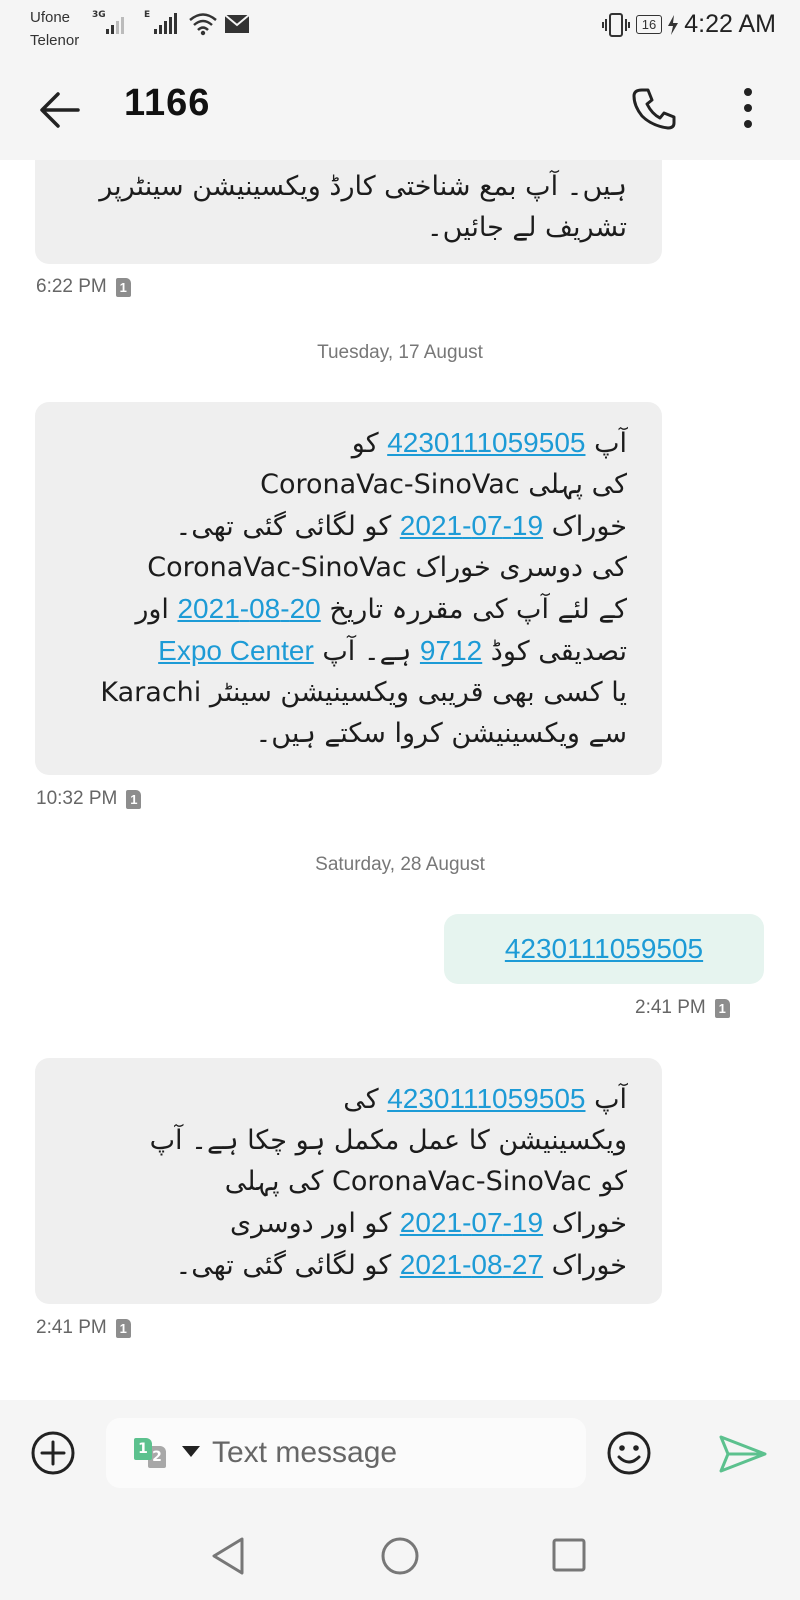 The image size is (800, 1600). What do you see at coordinates (155, 1453) in the screenshot?
I see `sim-selector-icon: 2 1` at bounding box center [155, 1453].